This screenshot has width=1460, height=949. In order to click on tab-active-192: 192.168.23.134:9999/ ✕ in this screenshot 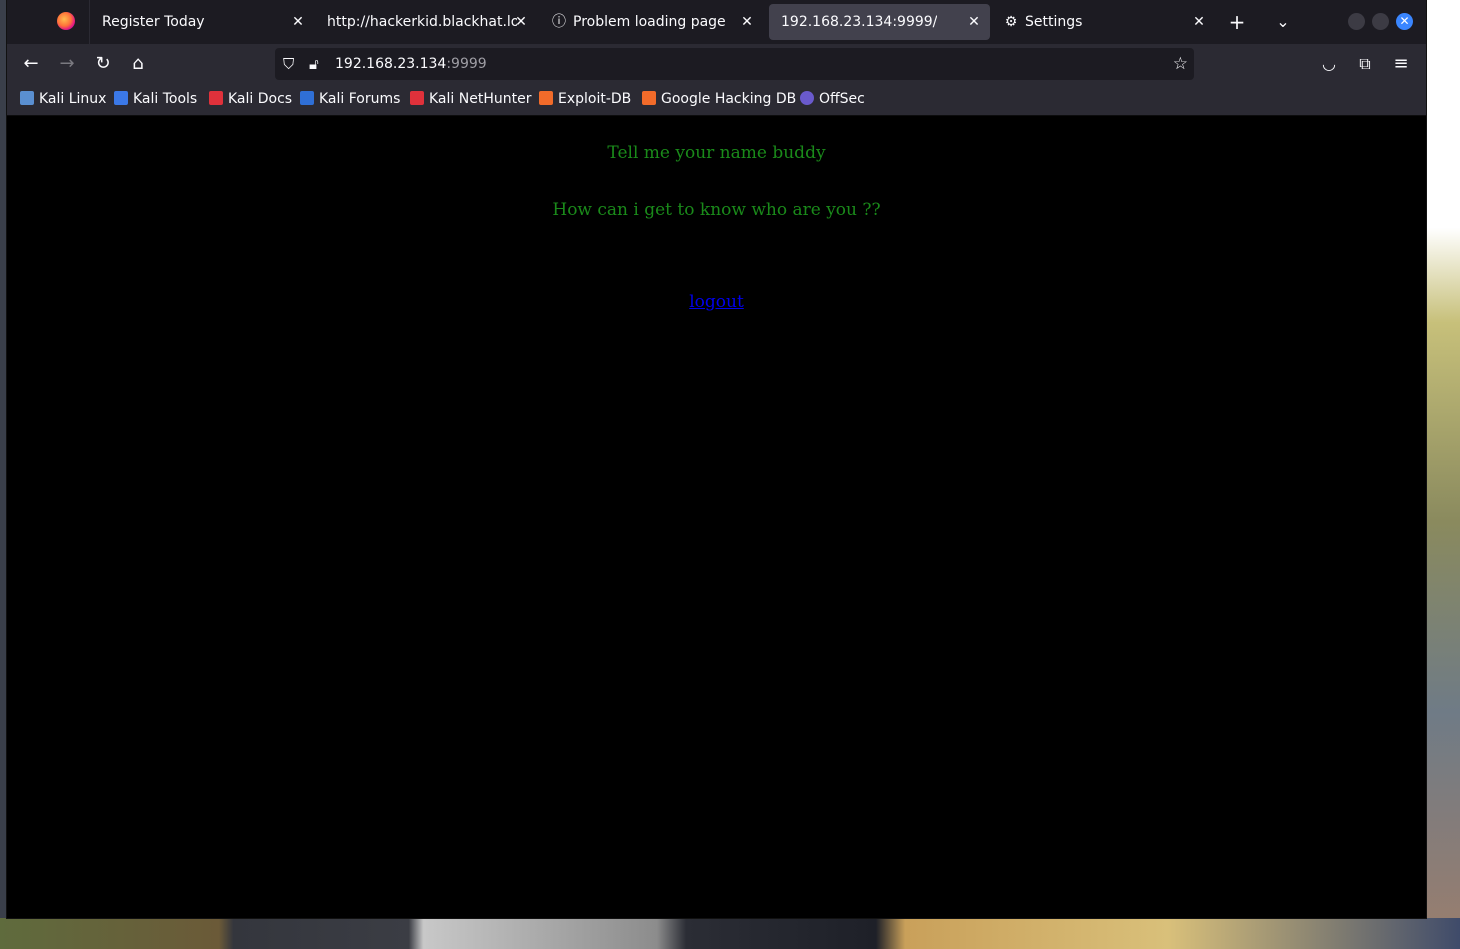, I will do `click(879, 22)`.